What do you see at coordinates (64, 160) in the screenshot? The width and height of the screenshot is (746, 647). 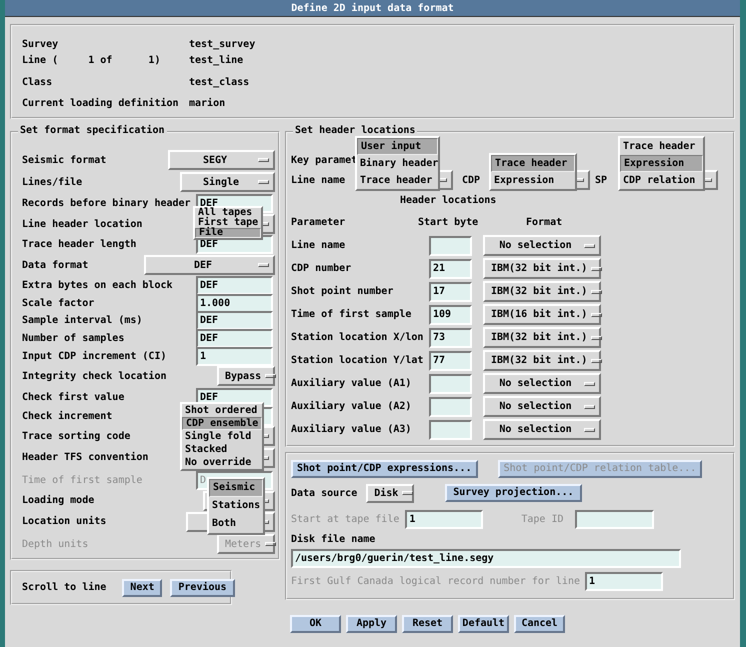 I see `field-label: Seismic format` at bounding box center [64, 160].